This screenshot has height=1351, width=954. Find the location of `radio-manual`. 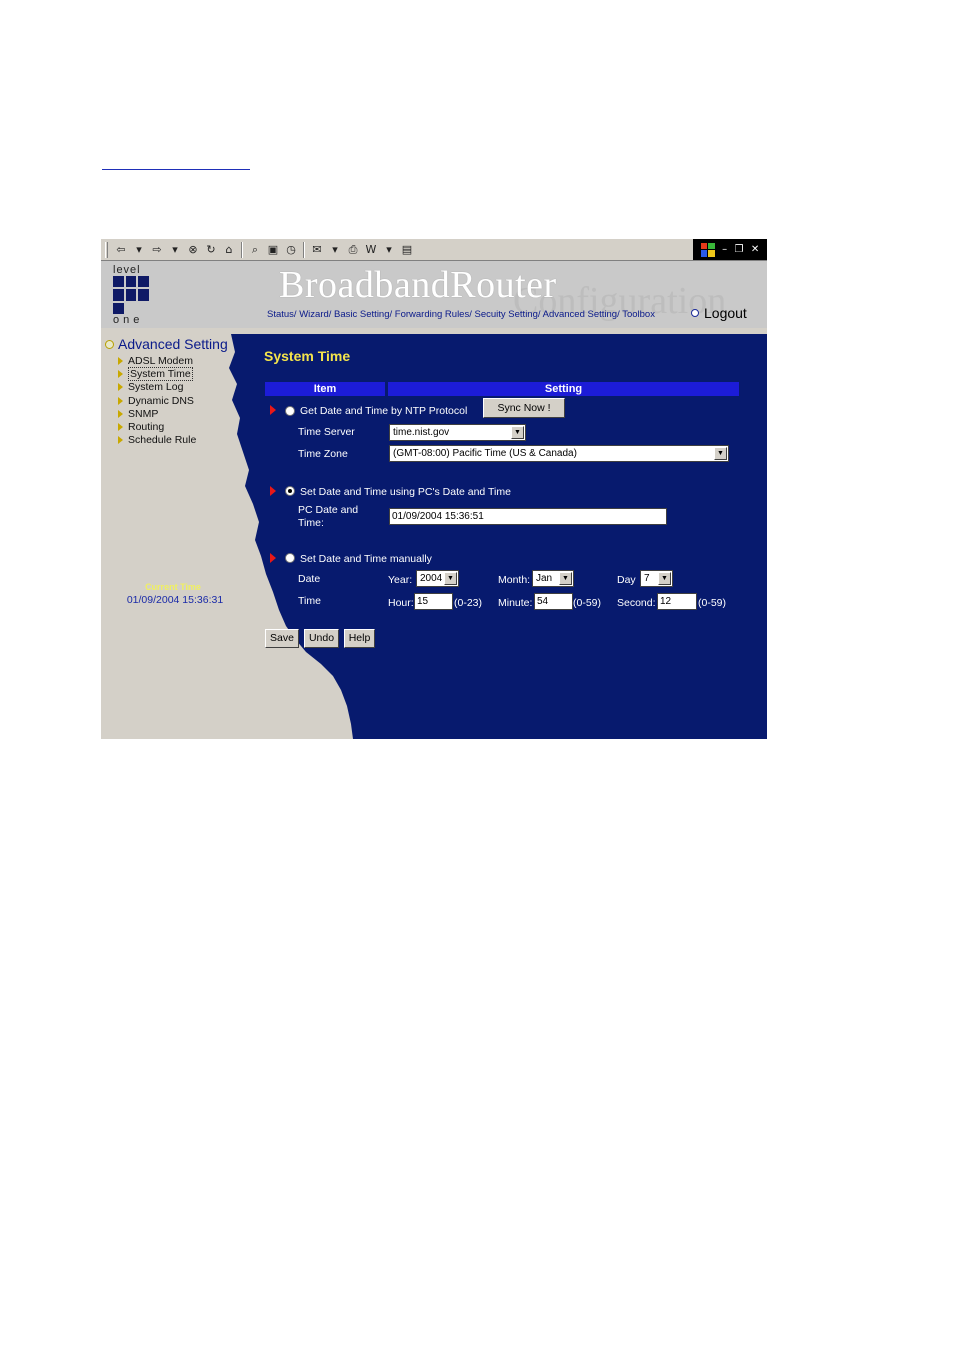

radio-manual is located at coordinates (290, 558).